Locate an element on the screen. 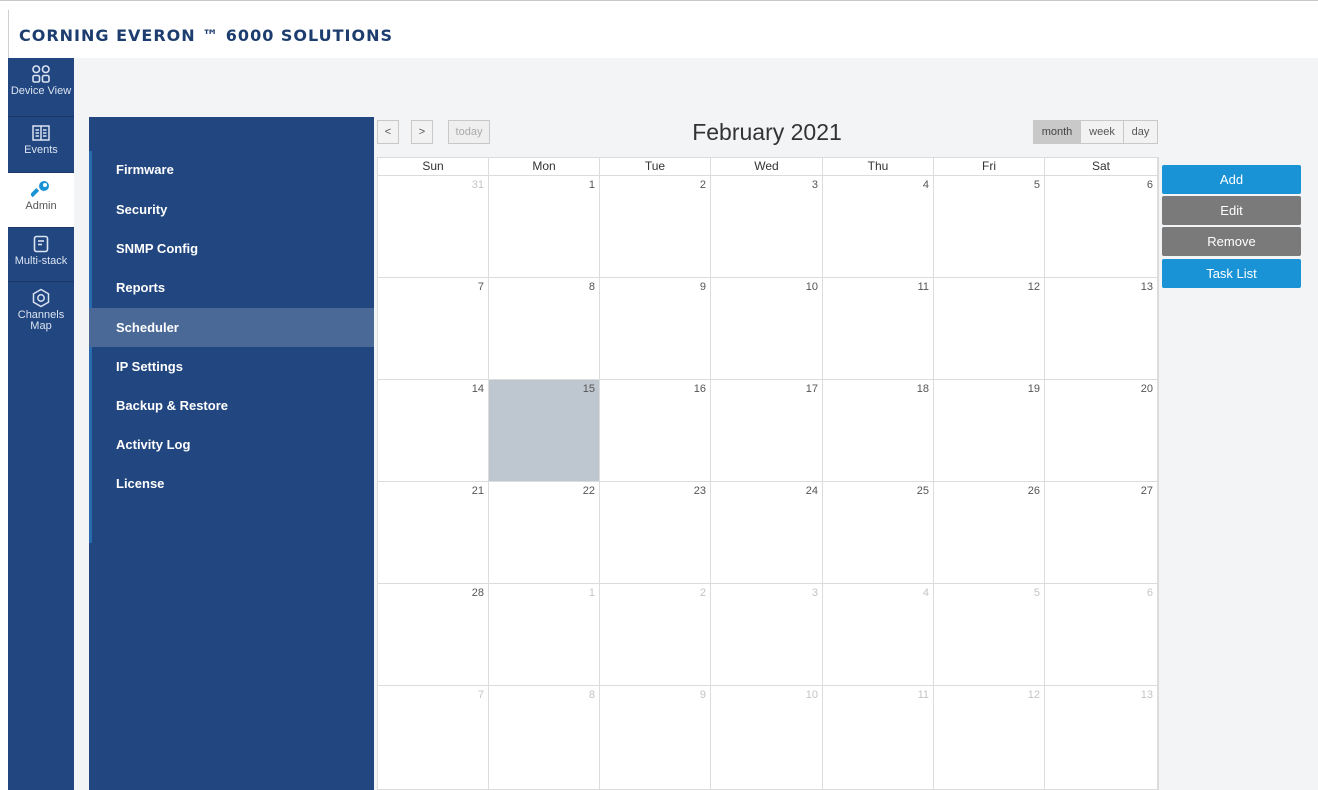  nav-item-admin: Admin is located at coordinates (41, 200).